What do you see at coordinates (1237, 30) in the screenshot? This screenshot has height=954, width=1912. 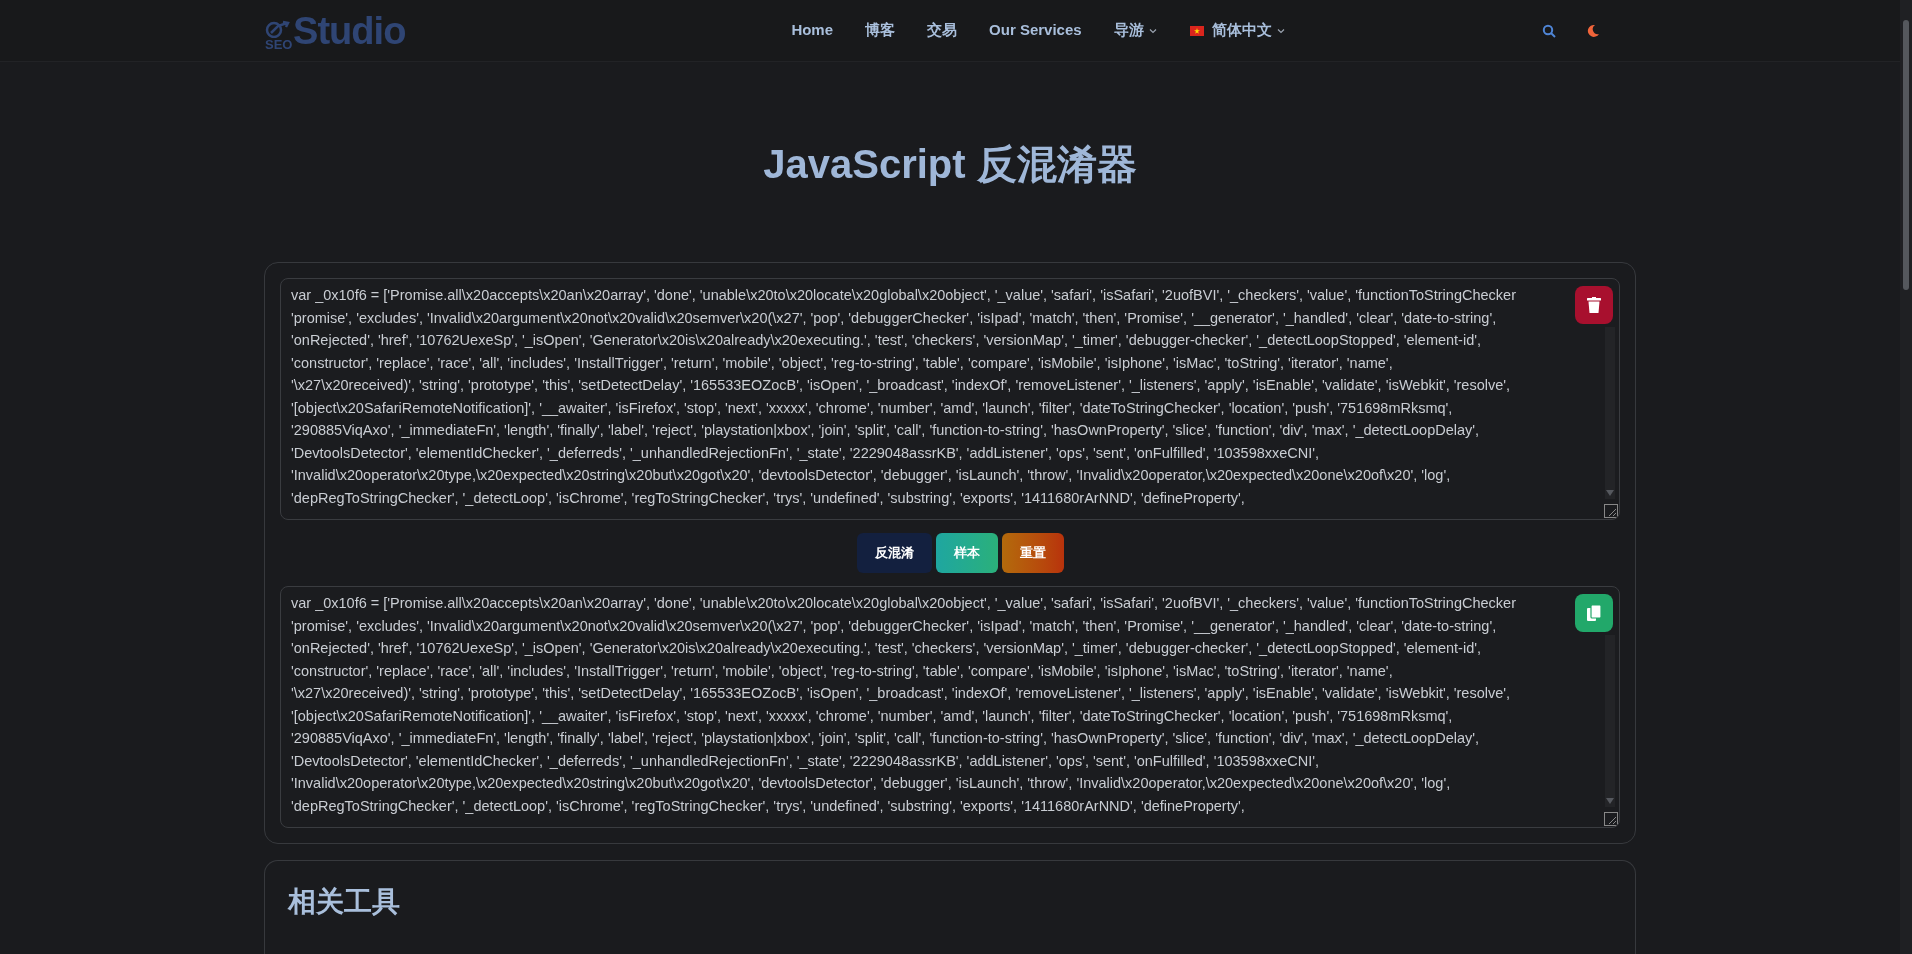 I see `language-selector: 简体中文` at bounding box center [1237, 30].